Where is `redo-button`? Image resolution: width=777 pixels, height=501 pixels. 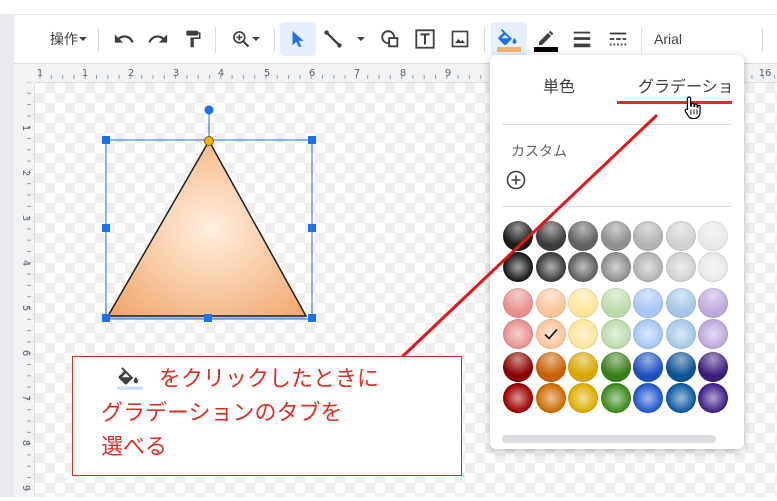
redo-button is located at coordinates (158, 39).